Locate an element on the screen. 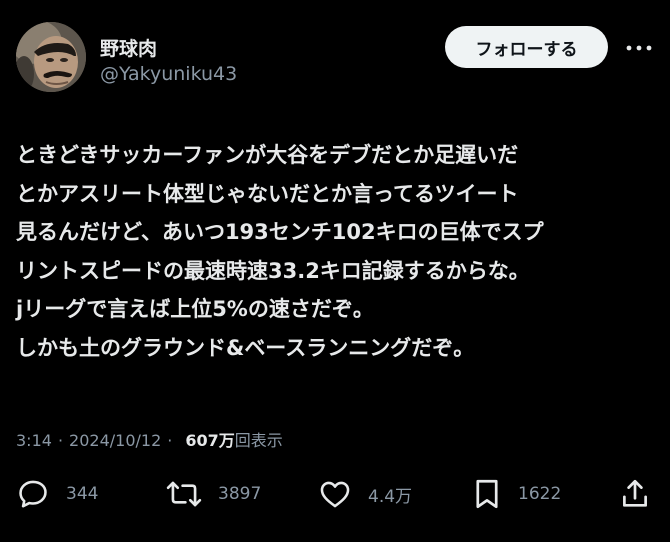 The image size is (670, 542). follow-button: フォローする is located at coordinates (526, 47).